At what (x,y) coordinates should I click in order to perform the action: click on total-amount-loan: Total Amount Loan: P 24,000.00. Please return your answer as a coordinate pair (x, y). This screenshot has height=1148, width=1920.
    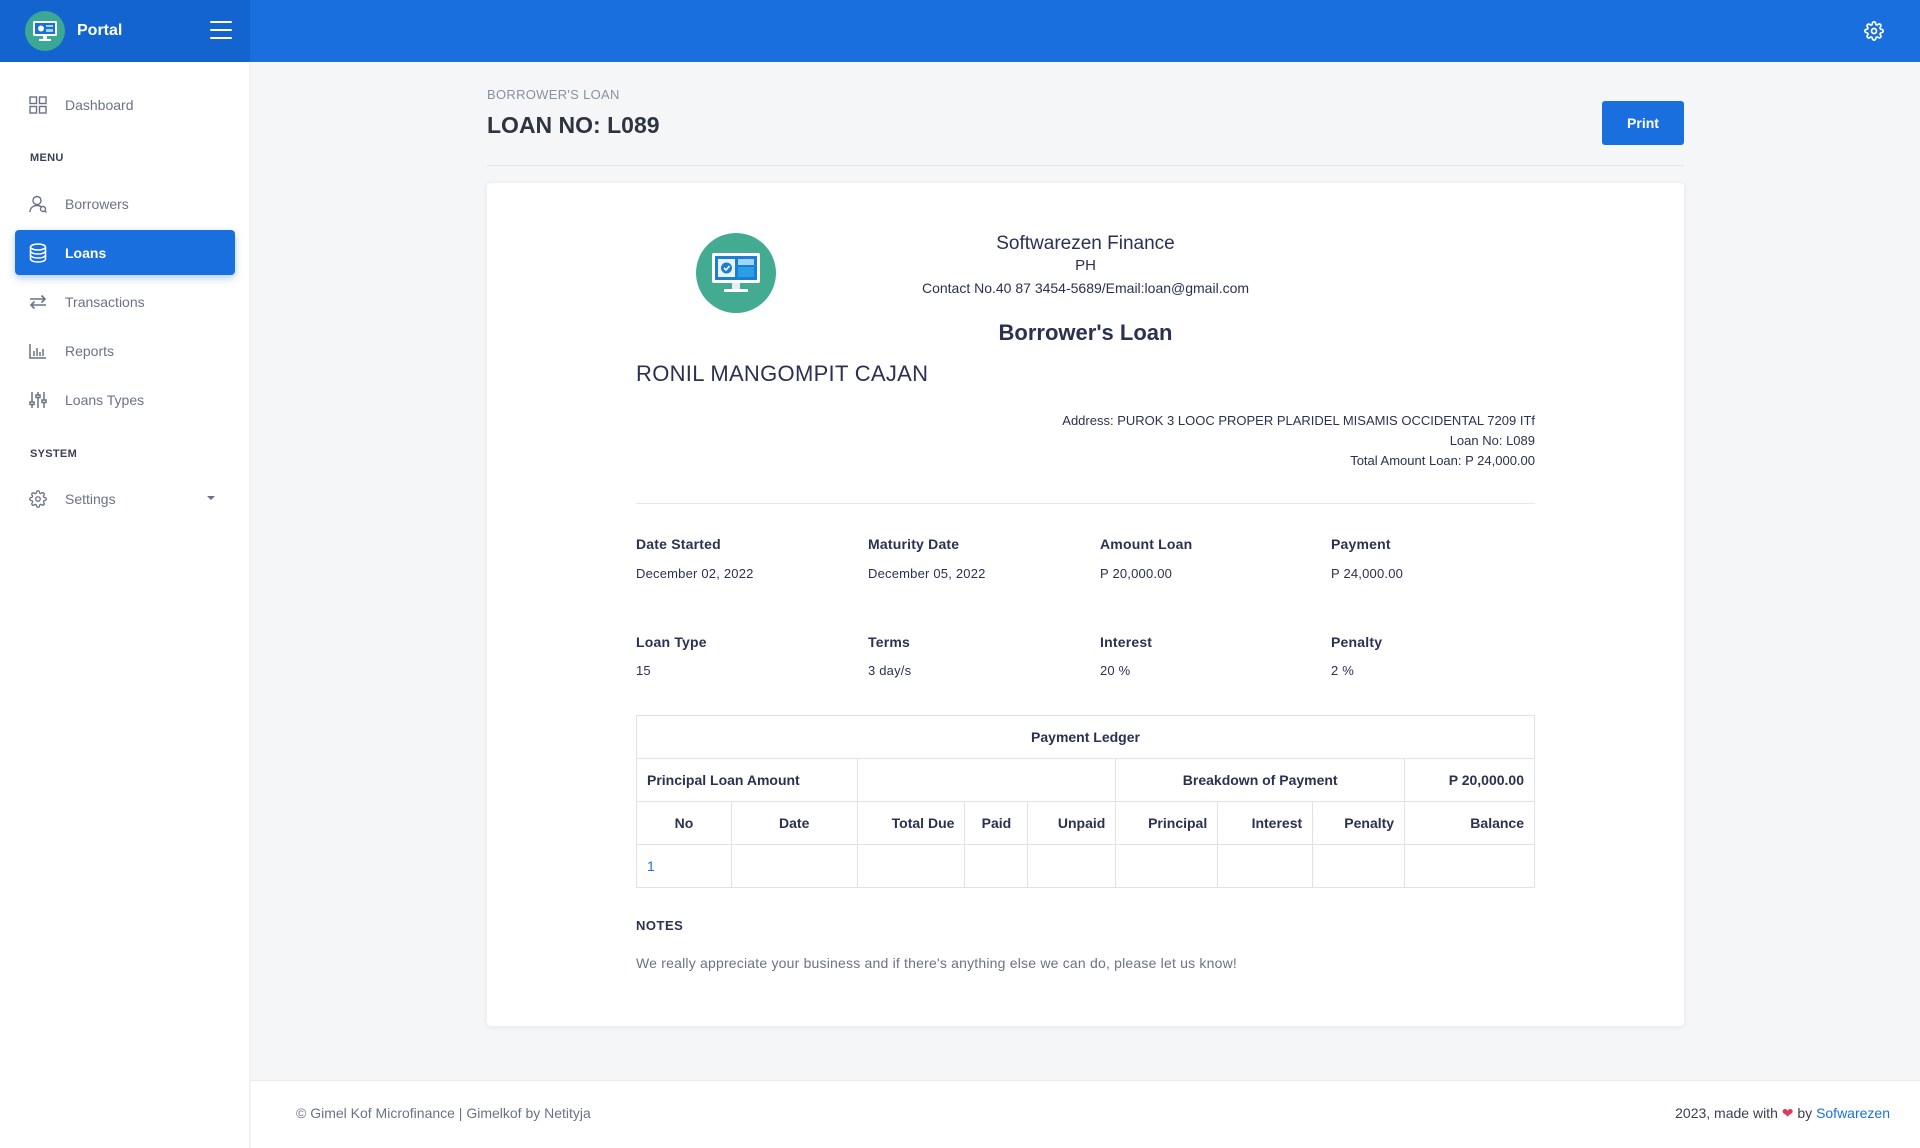
    Looking at the image, I should click on (1442, 460).